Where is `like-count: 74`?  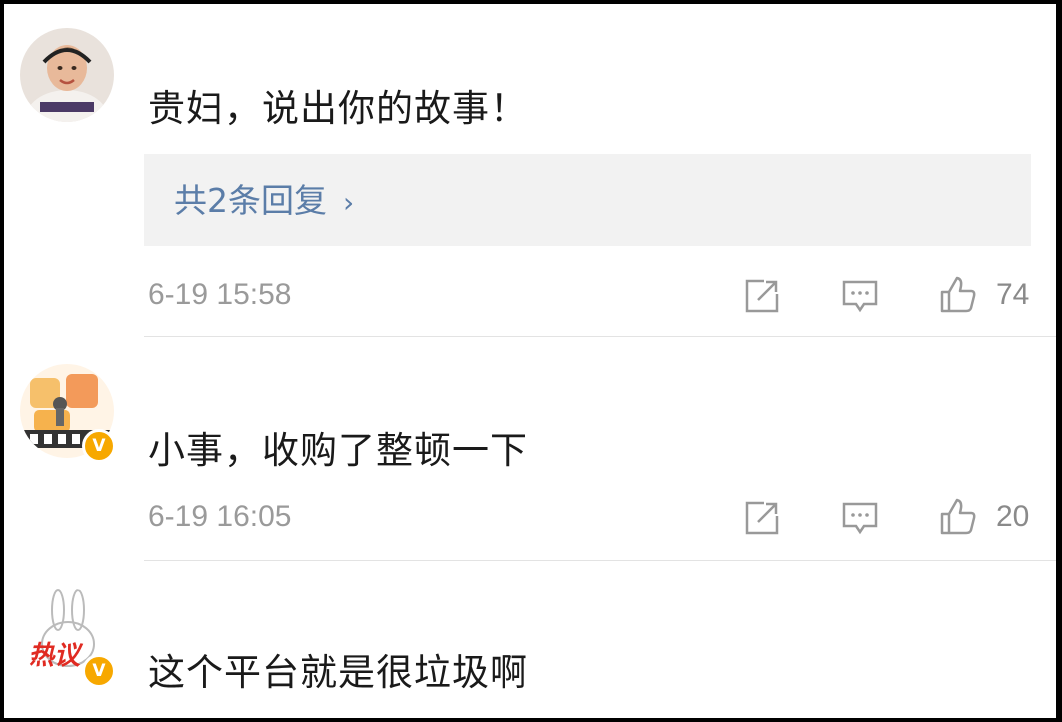
like-count: 74 is located at coordinates (1013, 294).